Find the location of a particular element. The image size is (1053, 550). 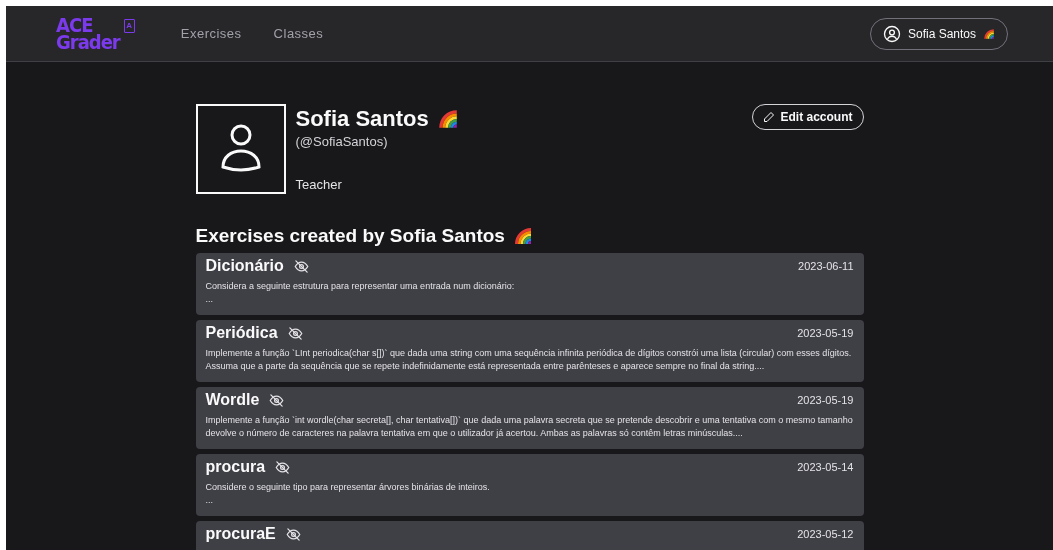

logo-badge: A is located at coordinates (129, 25).